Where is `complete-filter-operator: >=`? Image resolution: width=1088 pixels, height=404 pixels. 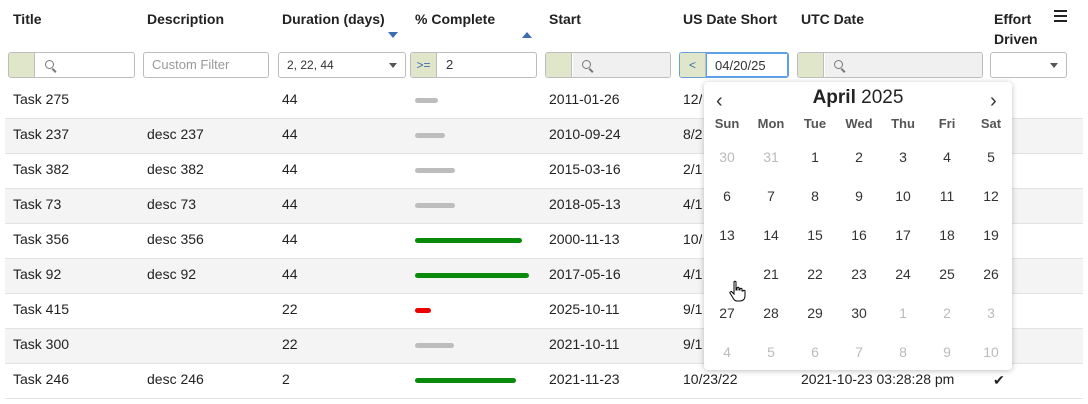 complete-filter-operator: >= is located at coordinates (424, 65).